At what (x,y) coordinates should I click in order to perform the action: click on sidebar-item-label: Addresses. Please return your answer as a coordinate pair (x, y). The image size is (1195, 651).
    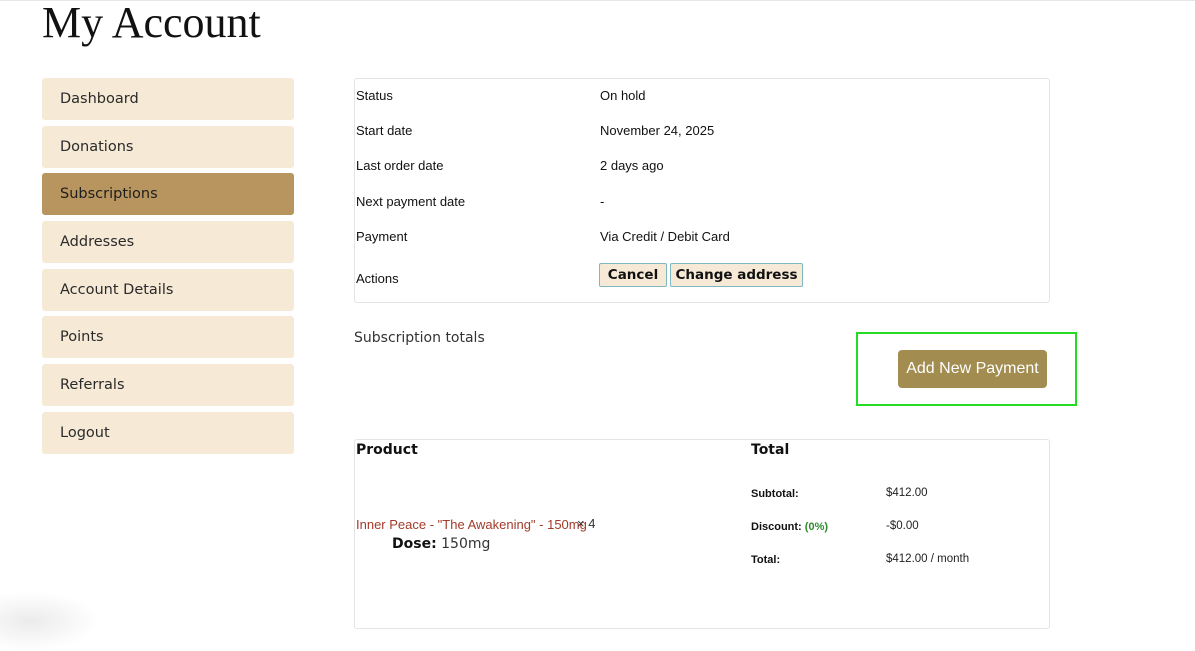
    Looking at the image, I should click on (97, 242).